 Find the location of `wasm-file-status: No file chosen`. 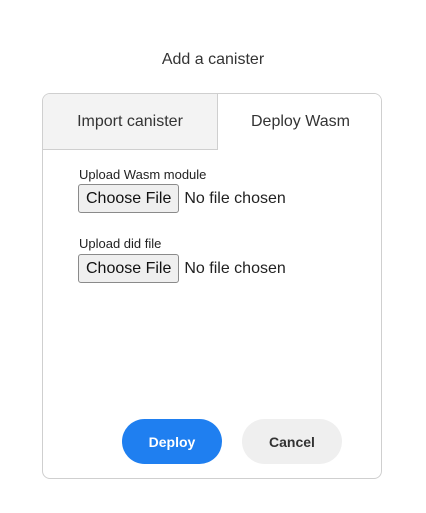

wasm-file-status: No file chosen is located at coordinates (235, 198).